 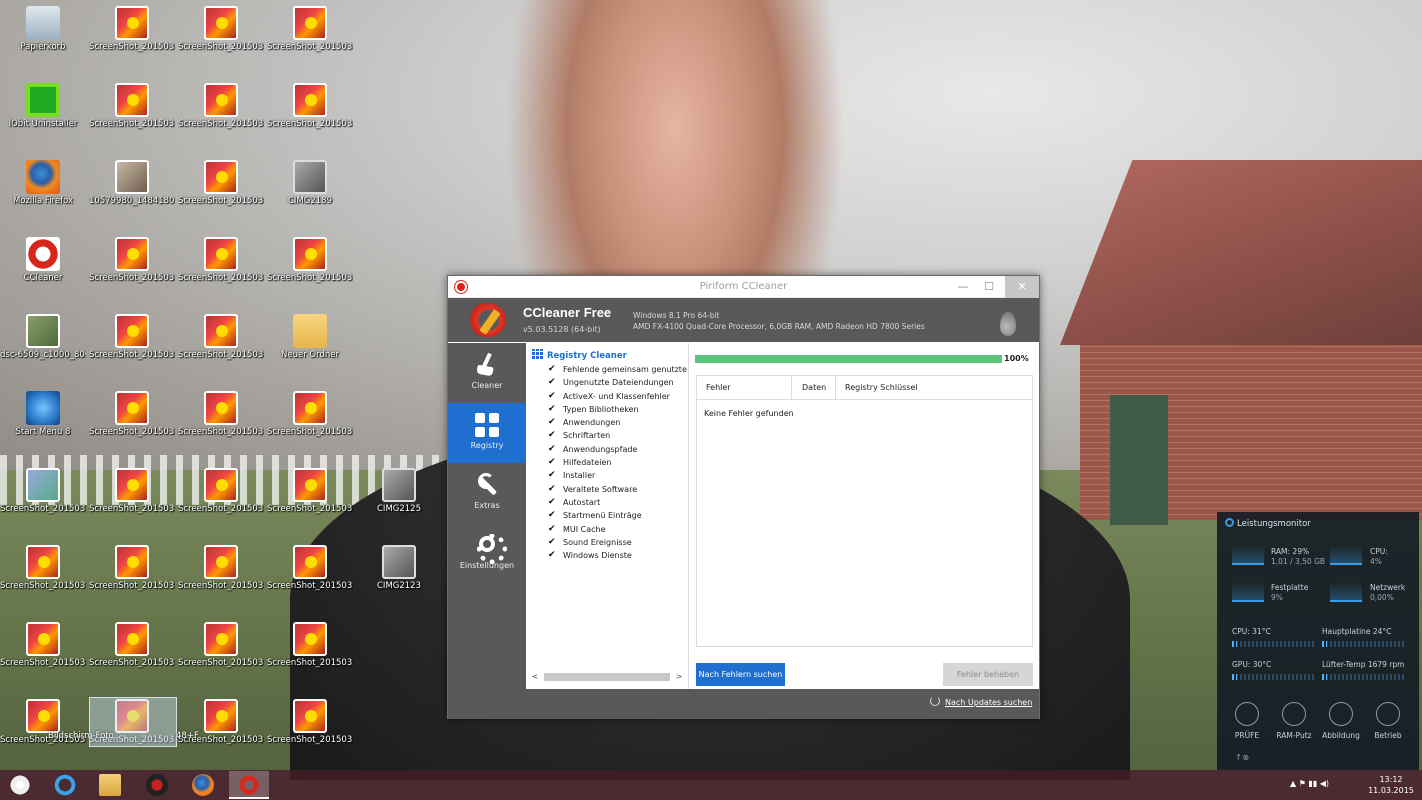 I want to click on sidebar-item-extras: Extras, so click(x=487, y=493).